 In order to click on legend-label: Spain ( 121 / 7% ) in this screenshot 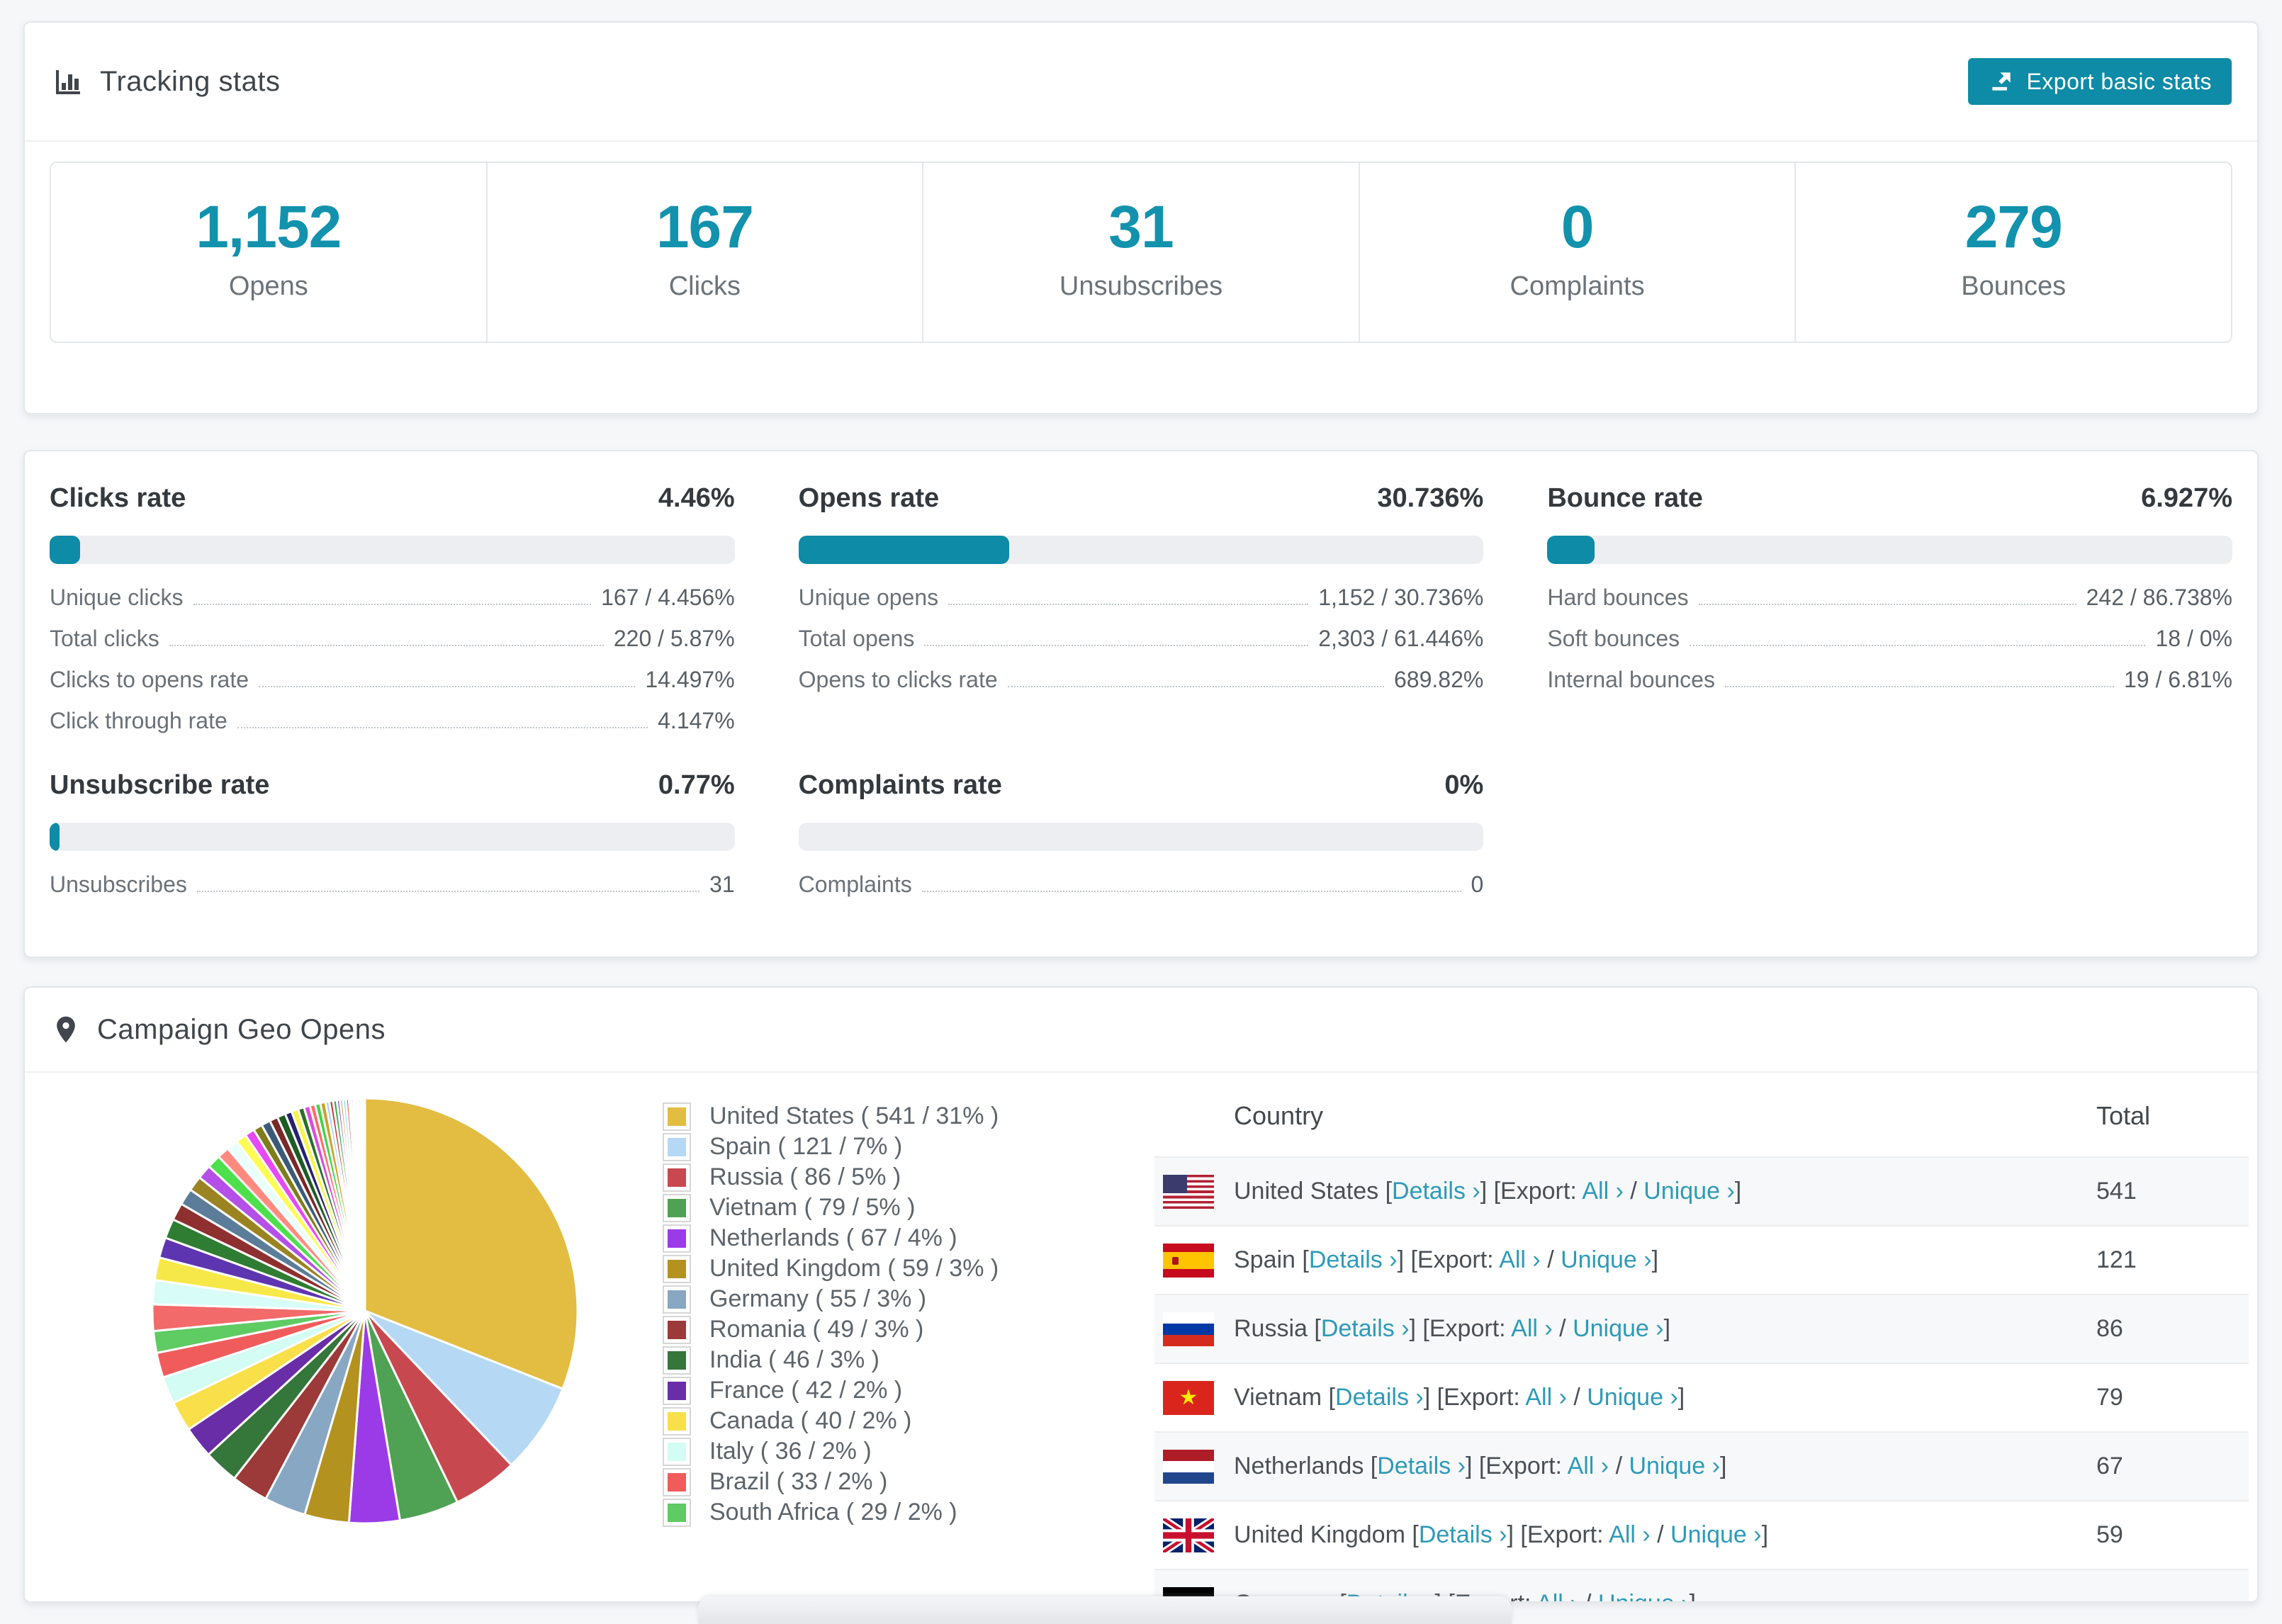, I will do `click(806, 1146)`.